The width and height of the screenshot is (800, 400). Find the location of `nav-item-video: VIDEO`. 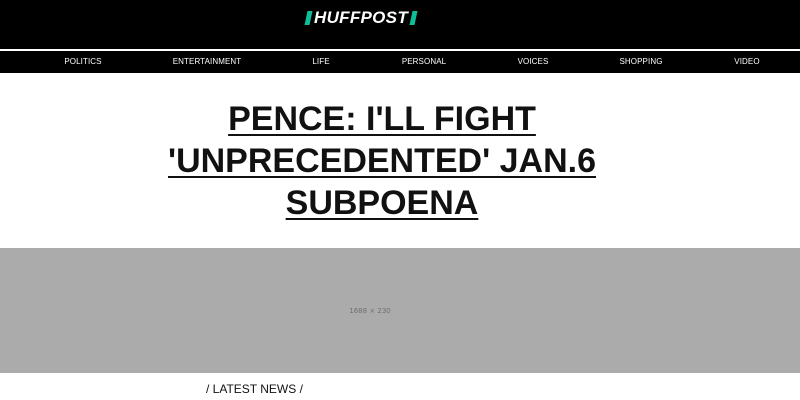

nav-item-video: VIDEO is located at coordinates (746, 62).